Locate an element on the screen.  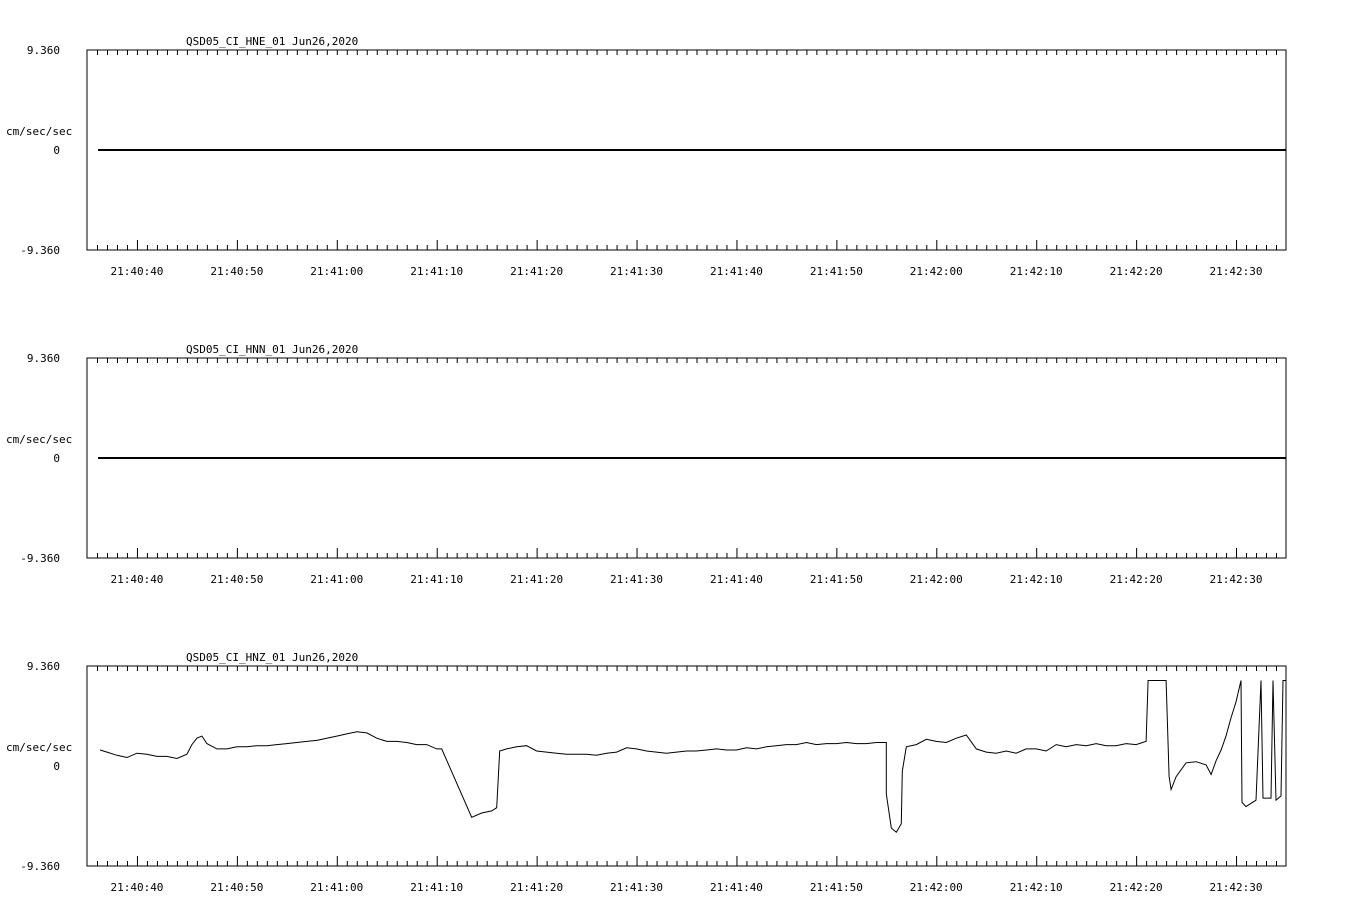
panel-title: QSD05_CI_HNZ_01 Jun26,2020 is located at coordinates (272, 657).